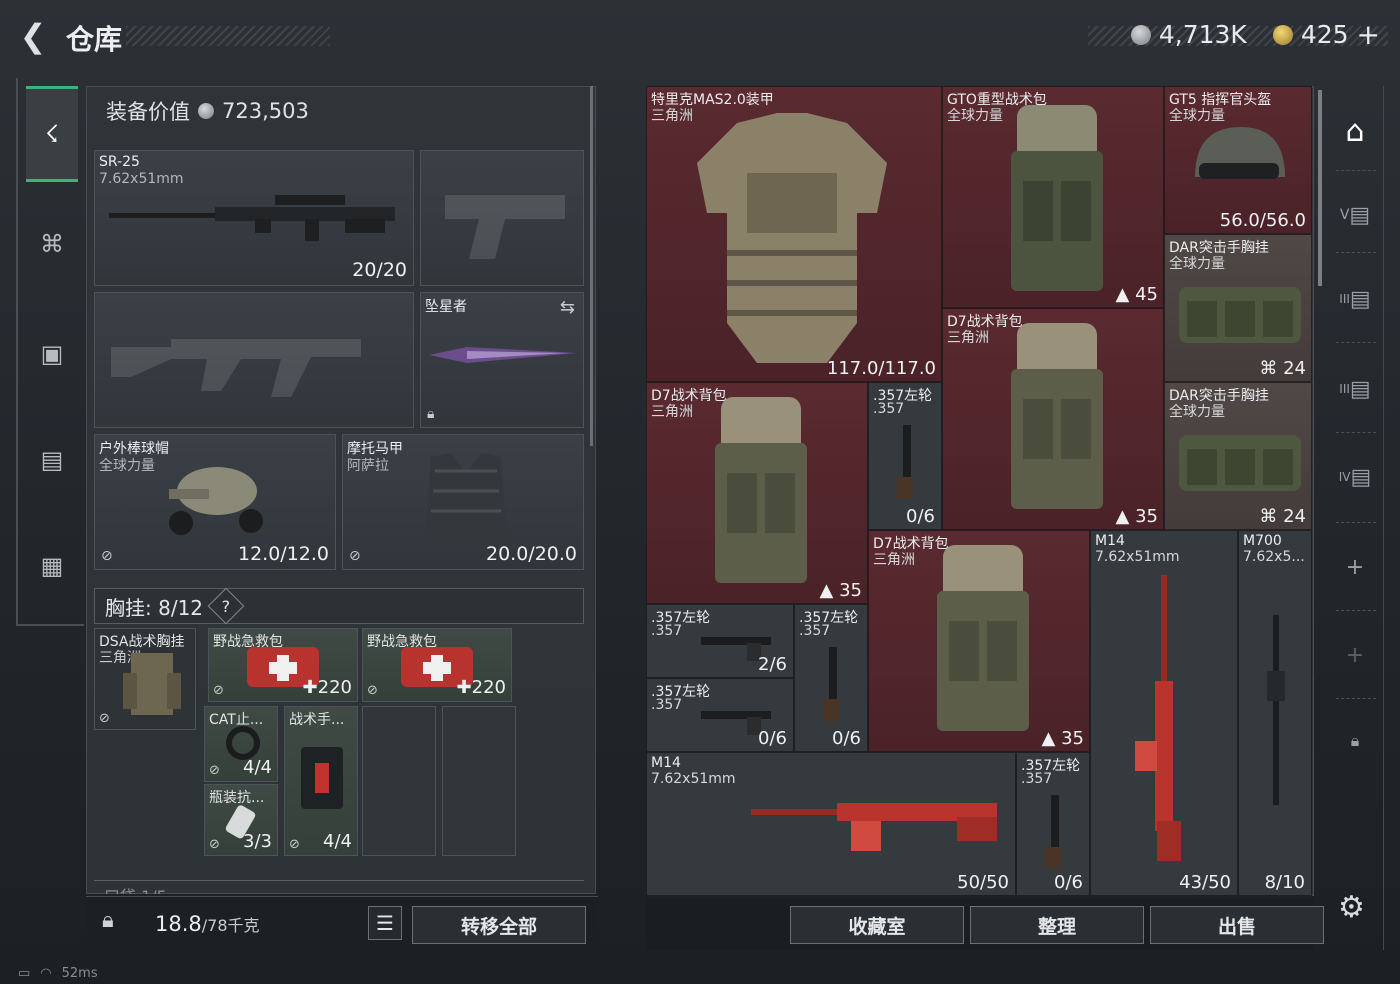 Image resolution: width=1400 pixels, height=984 pixels. I want to click on tab-armor: ⌘, so click(52, 244).